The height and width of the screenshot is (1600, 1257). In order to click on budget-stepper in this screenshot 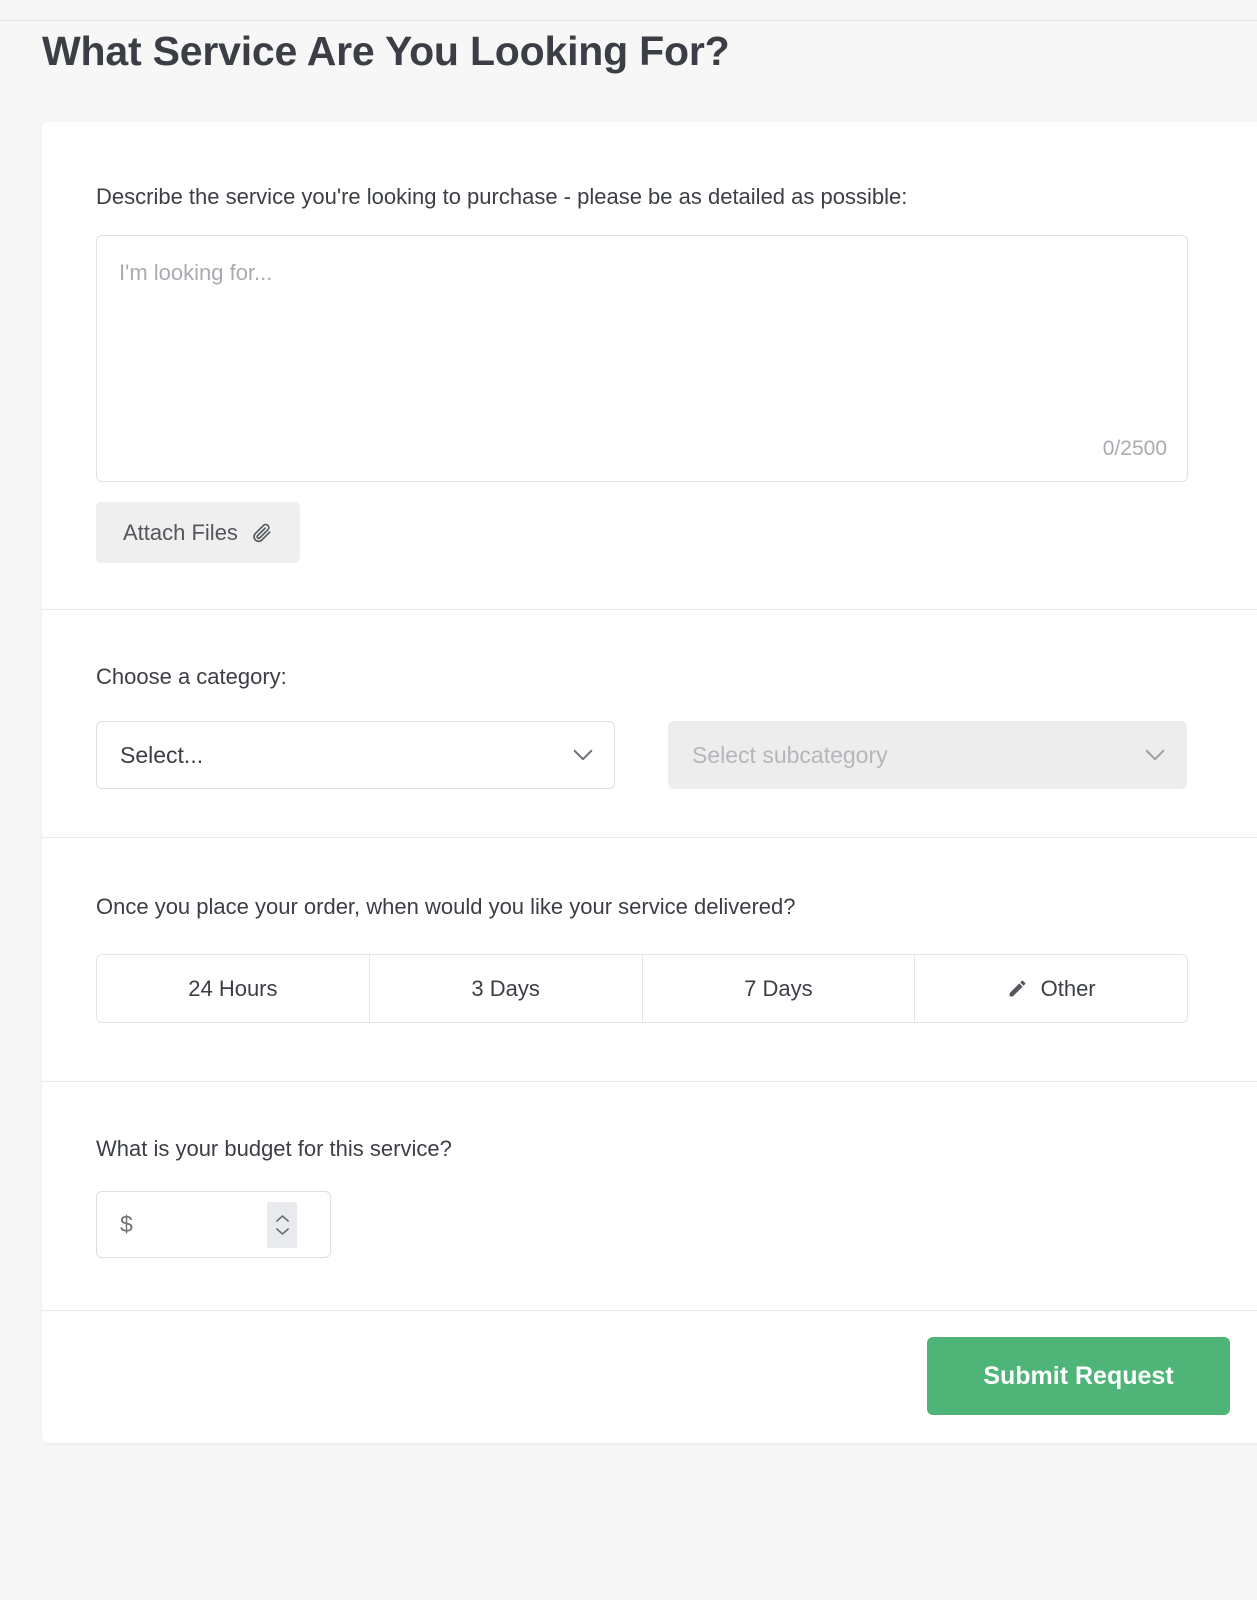, I will do `click(282, 1224)`.